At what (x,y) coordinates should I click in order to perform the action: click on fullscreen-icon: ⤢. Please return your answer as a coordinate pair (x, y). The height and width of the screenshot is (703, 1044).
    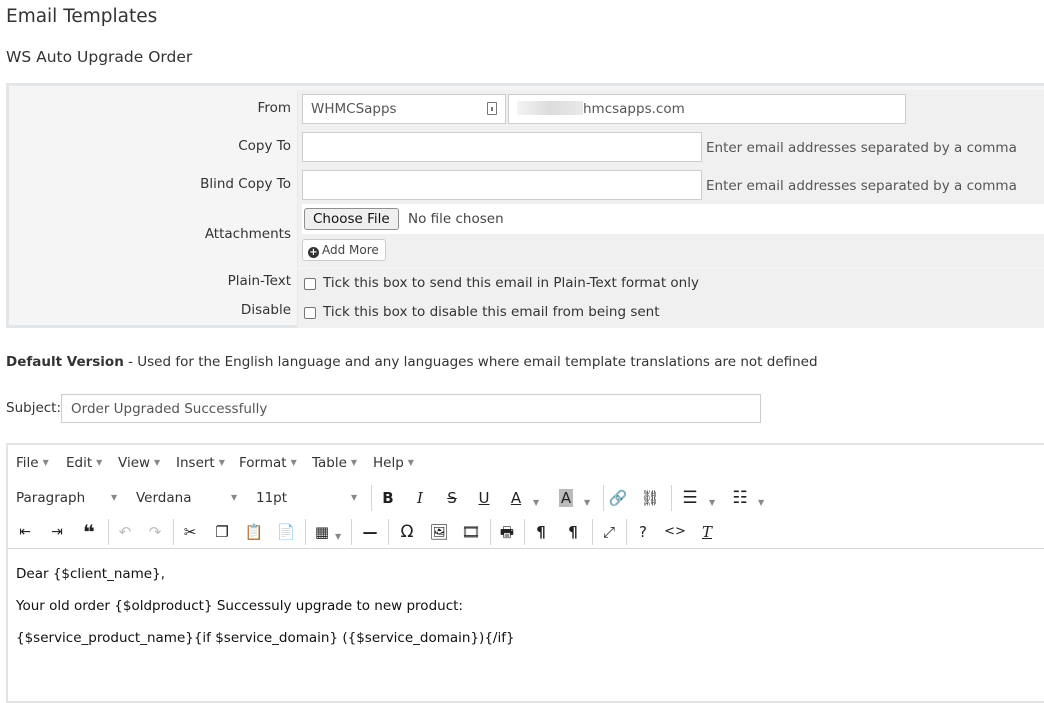
    Looking at the image, I should click on (609, 532).